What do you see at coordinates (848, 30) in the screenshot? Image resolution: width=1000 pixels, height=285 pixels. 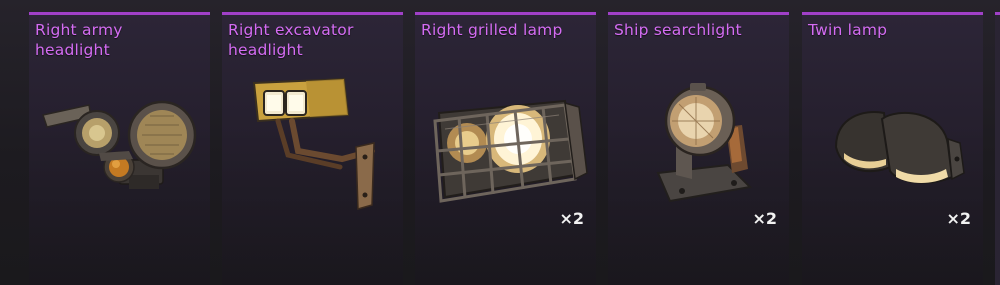 I see `item-title: Twin lamp` at bounding box center [848, 30].